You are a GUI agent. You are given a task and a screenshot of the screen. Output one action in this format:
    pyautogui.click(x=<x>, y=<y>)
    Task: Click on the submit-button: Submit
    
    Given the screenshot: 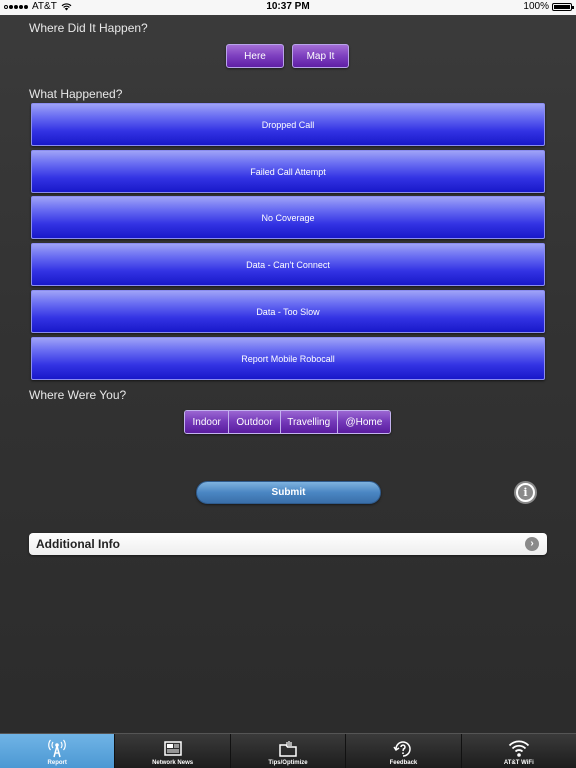 What is the action you would take?
    pyautogui.click(x=288, y=492)
    